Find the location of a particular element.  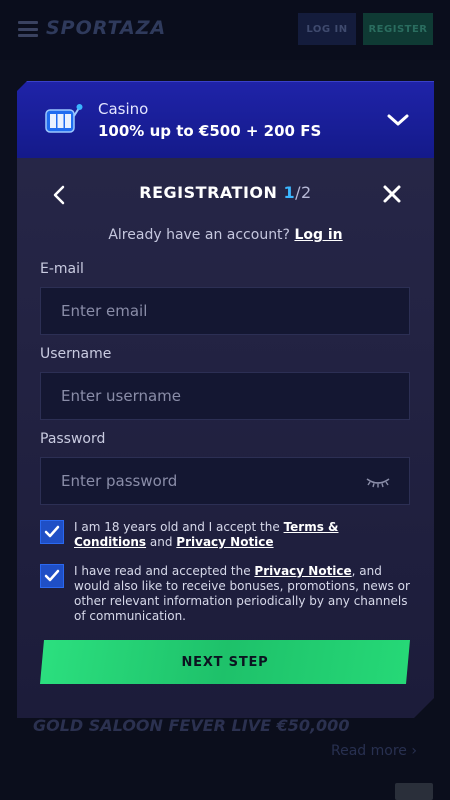

terms-text-and: and is located at coordinates (161, 542).